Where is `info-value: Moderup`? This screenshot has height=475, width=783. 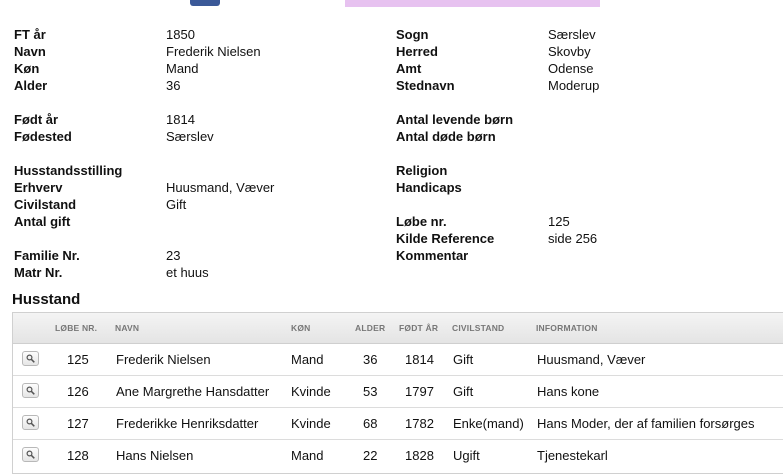 info-value: Moderup is located at coordinates (574, 85).